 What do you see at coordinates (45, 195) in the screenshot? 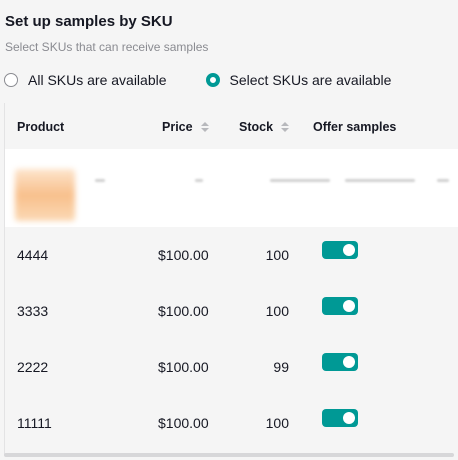
I see `product-thumbnail` at bounding box center [45, 195].